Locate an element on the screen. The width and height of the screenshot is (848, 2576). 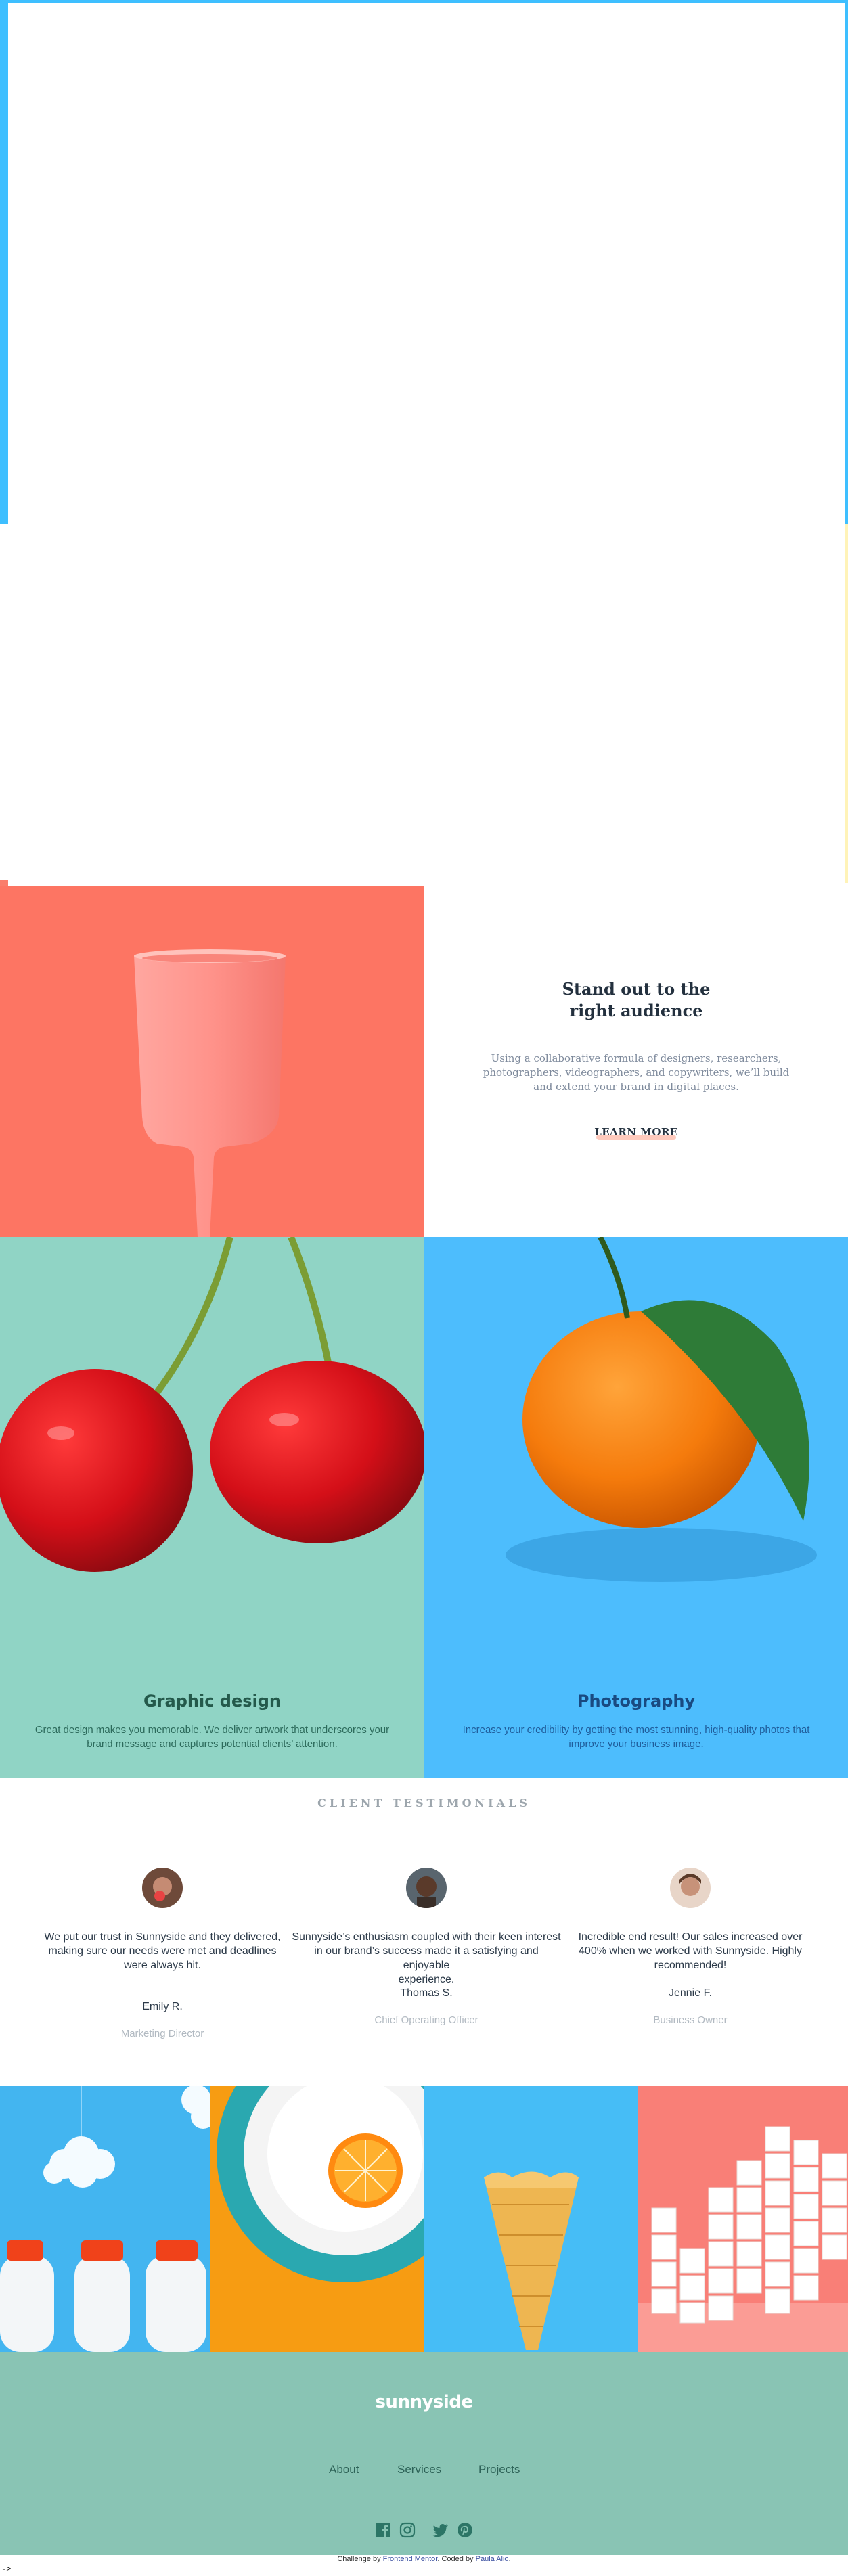
learn-more-link: LEARN MORE is located at coordinates (636, 1132).